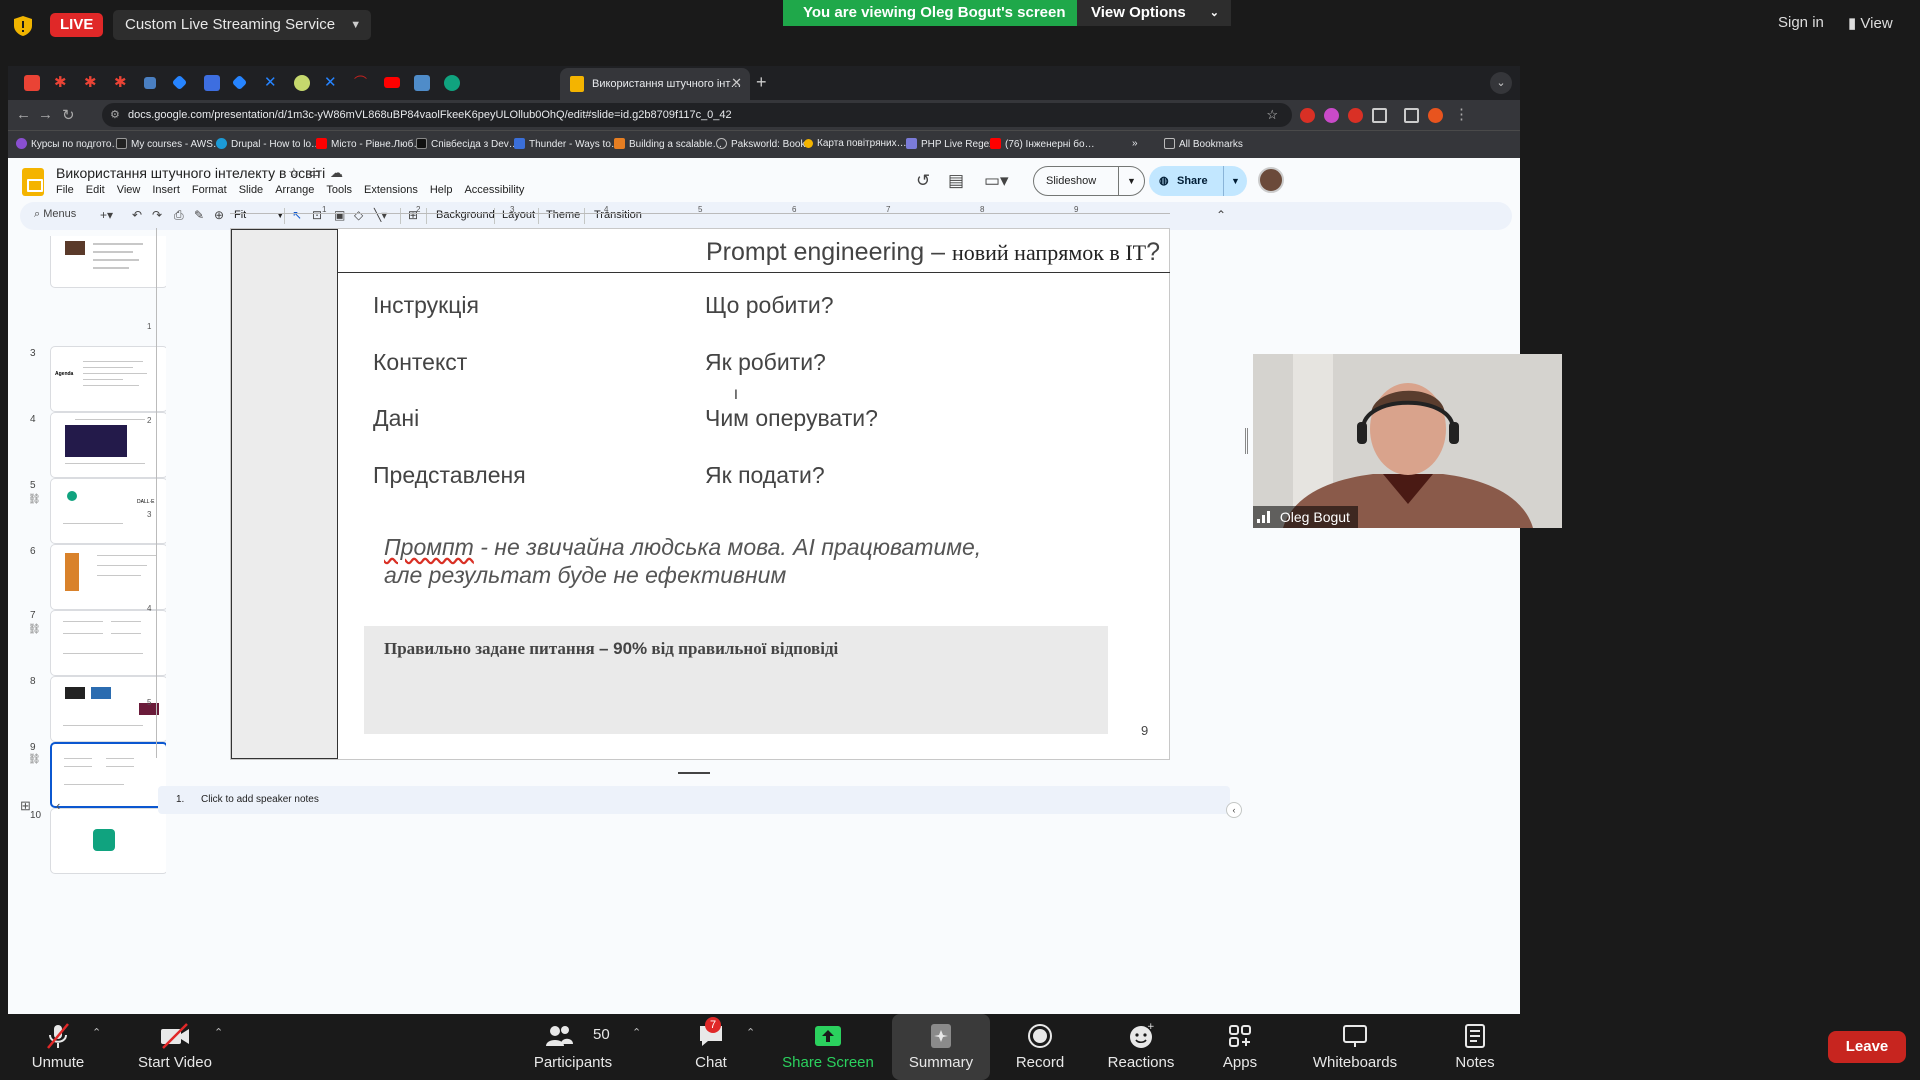 The width and height of the screenshot is (1920, 1080). What do you see at coordinates (218, 1032) in the screenshot?
I see `video-options-caret-icon: ⌃` at bounding box center [218, 1032].